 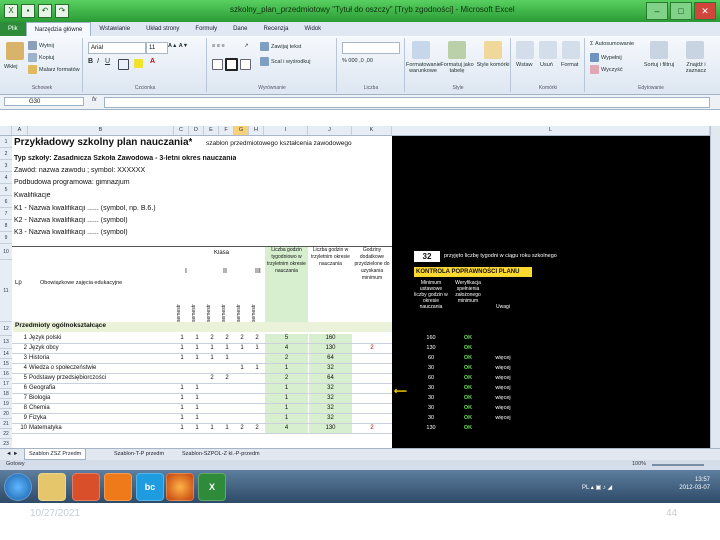 I want to click on name-box: G30, so click(x=44, y=101).